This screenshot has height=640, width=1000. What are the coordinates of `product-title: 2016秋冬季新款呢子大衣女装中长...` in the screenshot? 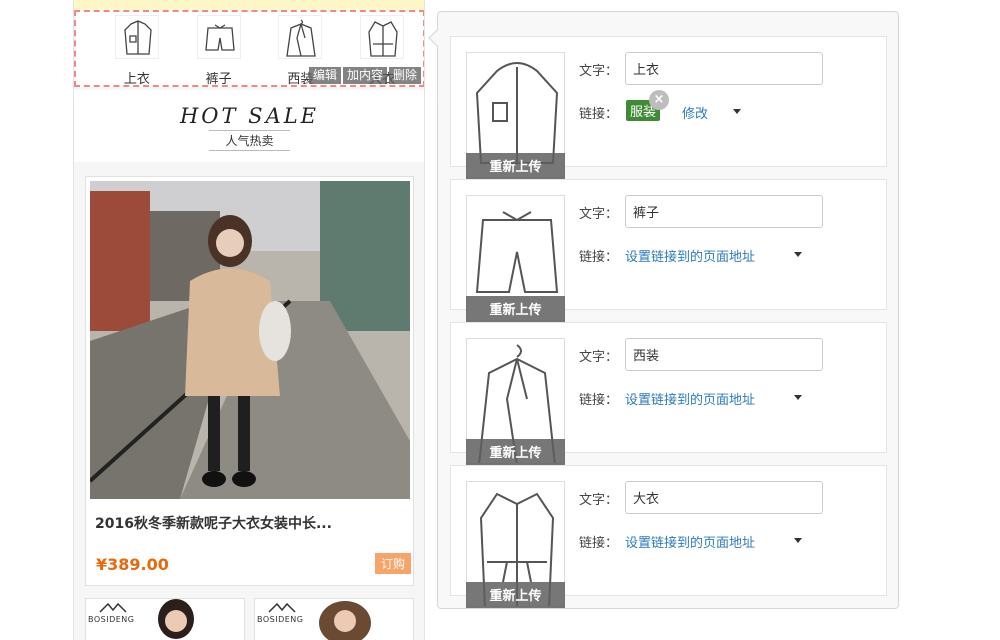 It's located at (213, 523).